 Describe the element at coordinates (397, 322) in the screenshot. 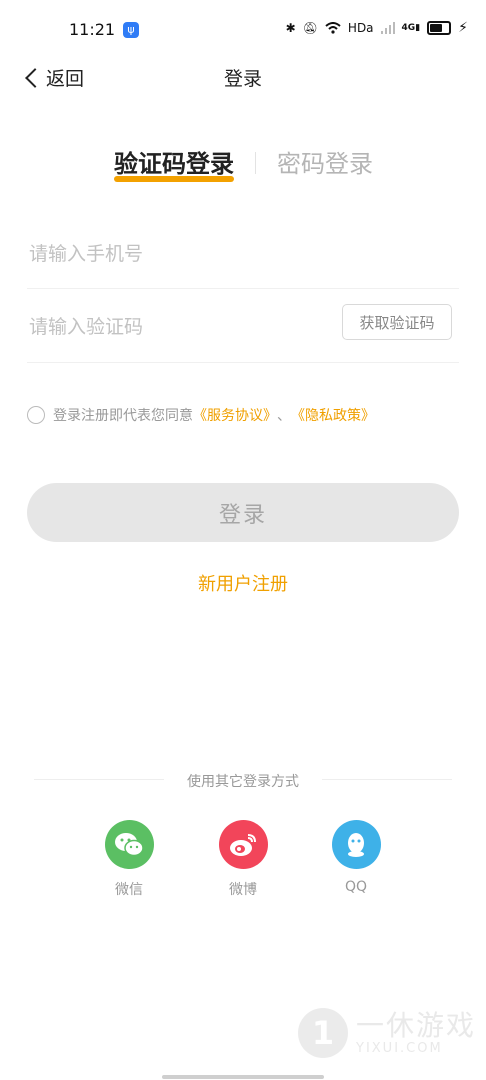

I see `get-code-button: 获取验证码` at that location.